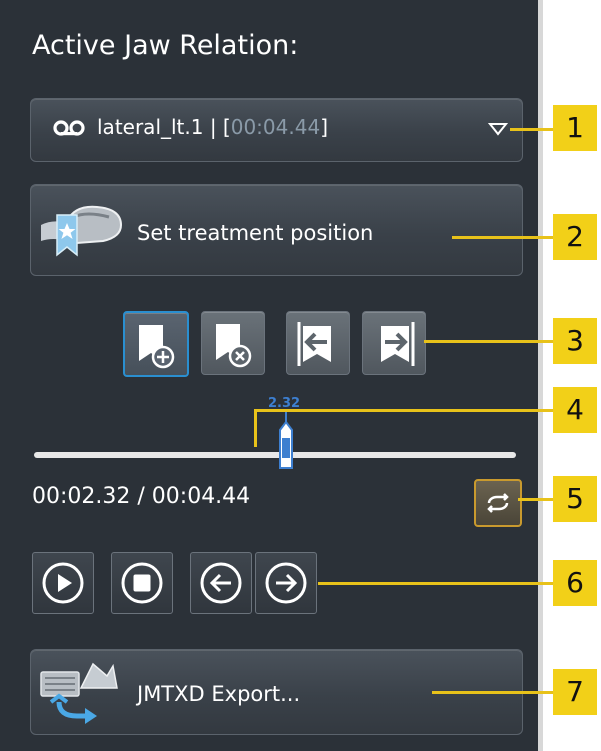 The height and width of the screenshot is (751, 601). What do you see at coordinates (575, 128) in the screenshot?
I see `callout-1: 1` at bounding box center [575, 128].